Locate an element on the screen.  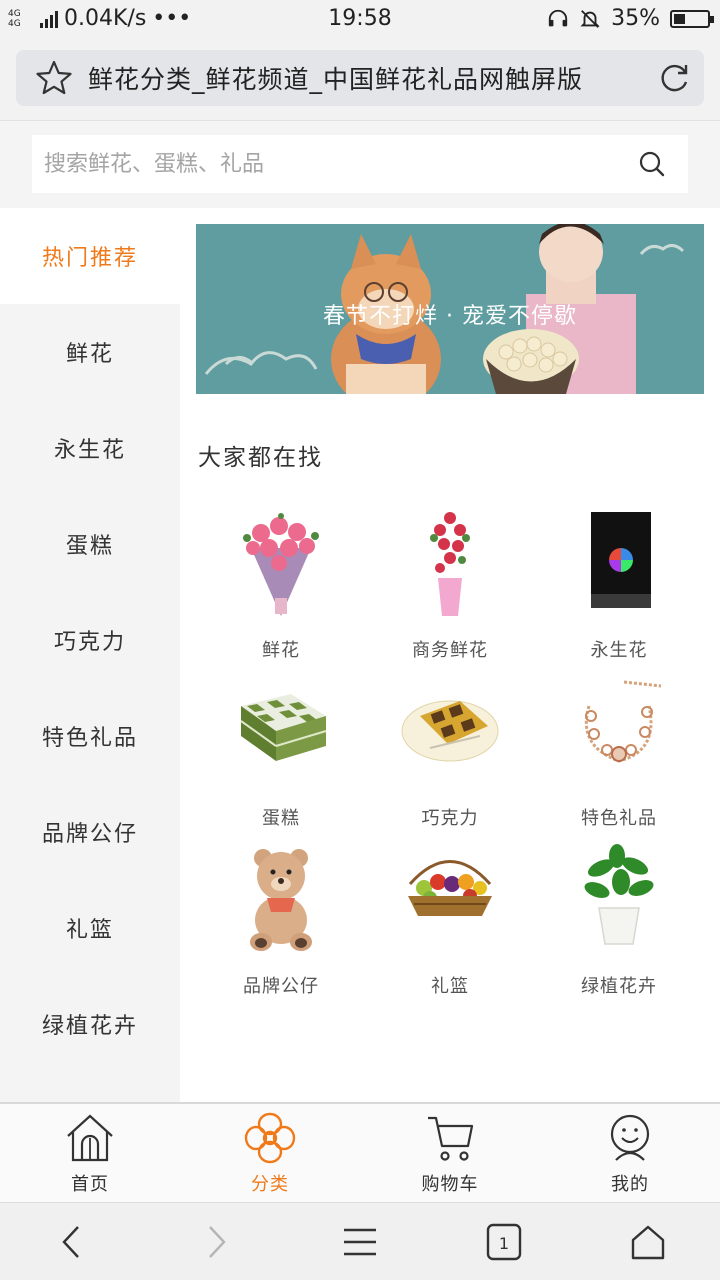
promo-banner: 春节不打烊 · 宠爱不停歇 is located at coordinates (450, 309).